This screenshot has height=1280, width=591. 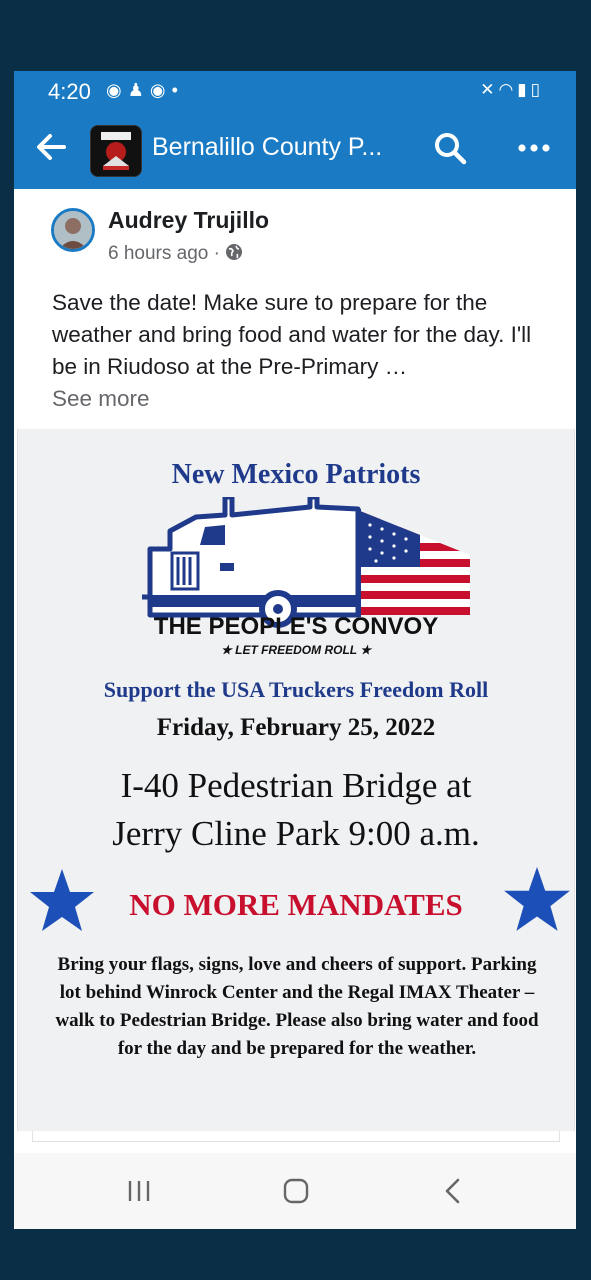 I want to click on author-avatar, so click(x=73, y=230).